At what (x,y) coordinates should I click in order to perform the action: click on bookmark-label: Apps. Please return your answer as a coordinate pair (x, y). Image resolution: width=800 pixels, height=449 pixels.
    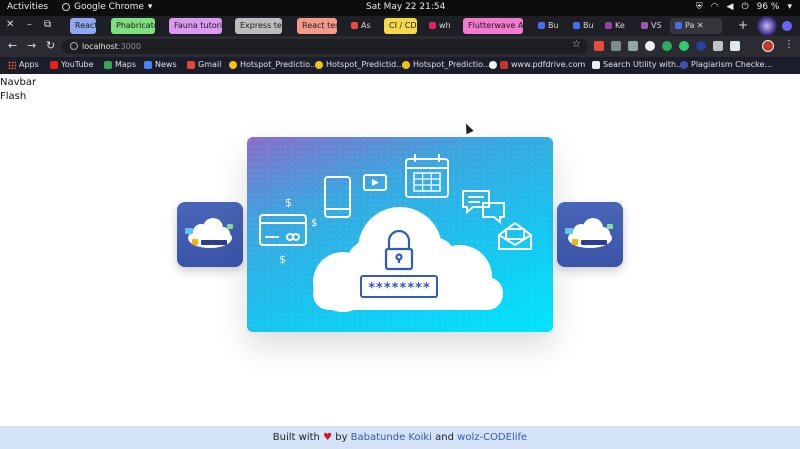
    Looking at the image, I should click on (29, 64).